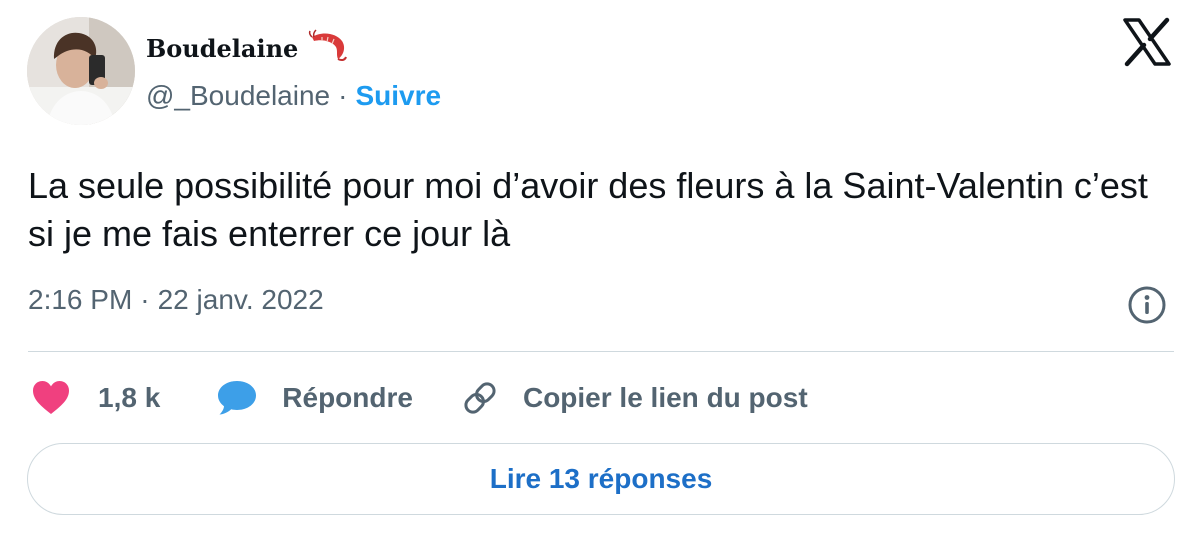  I want to click on avatar, so click(81, 71).